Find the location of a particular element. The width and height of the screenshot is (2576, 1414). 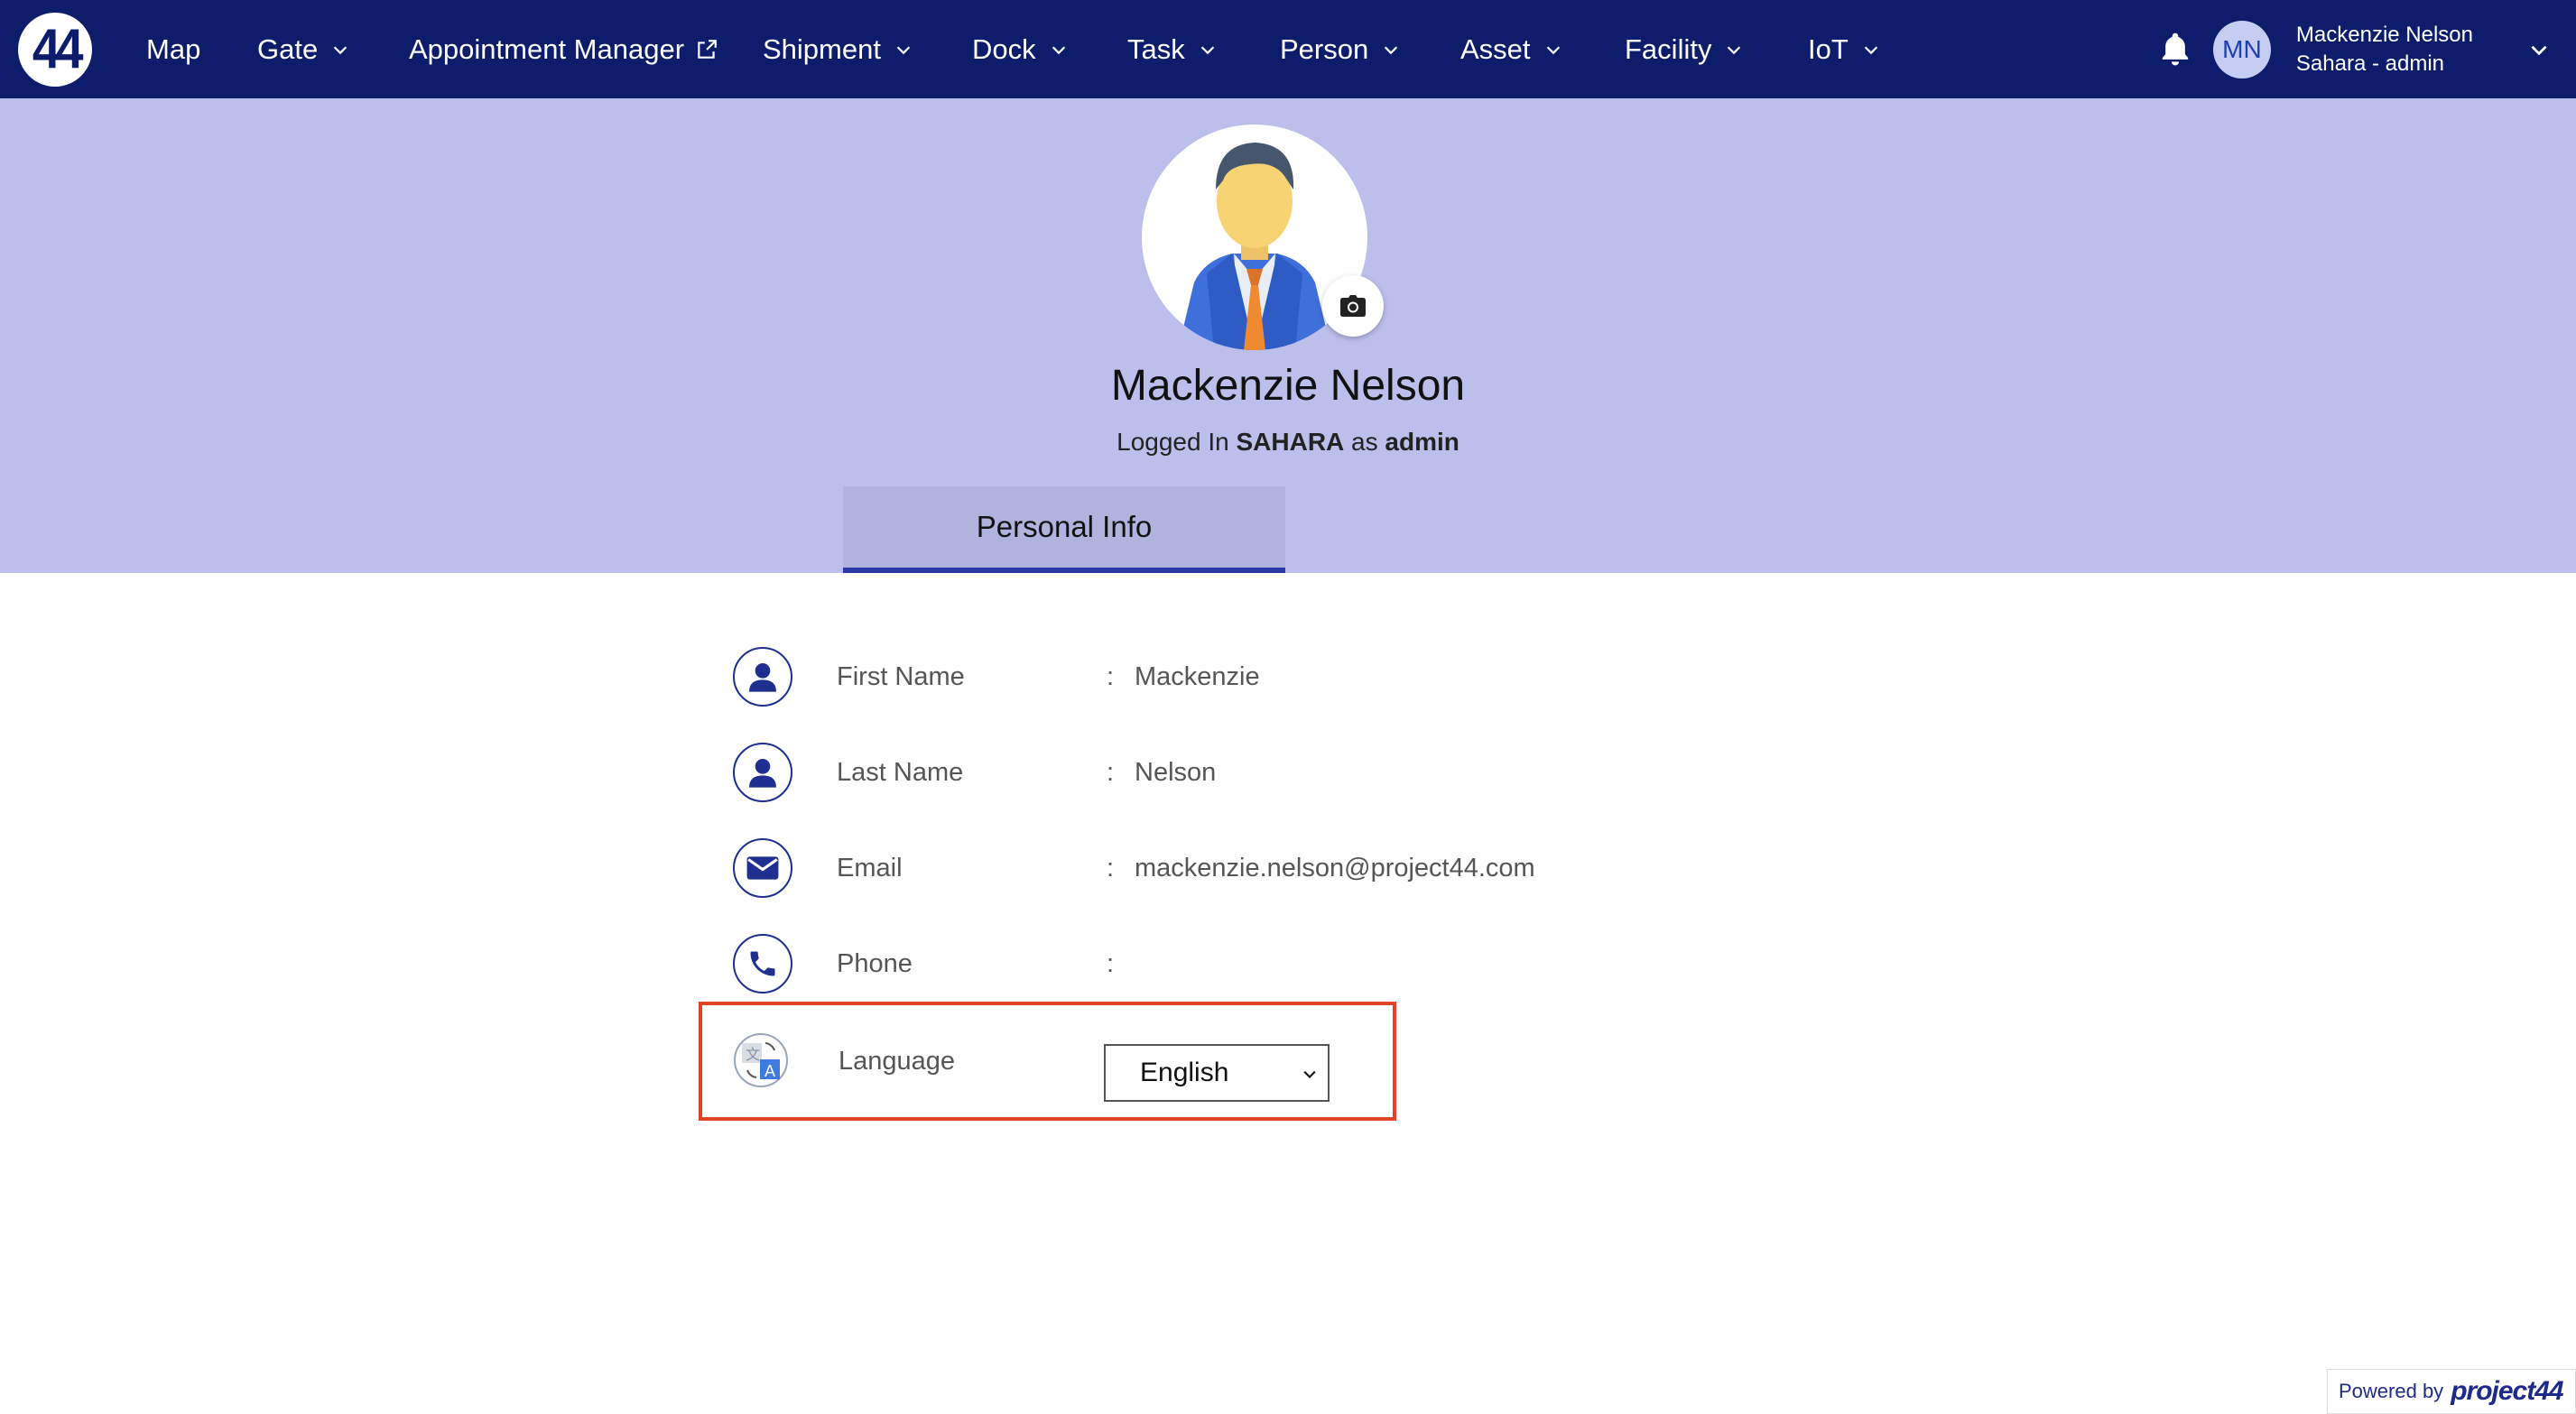

email-label: Email is located at coordinates (870, 868).